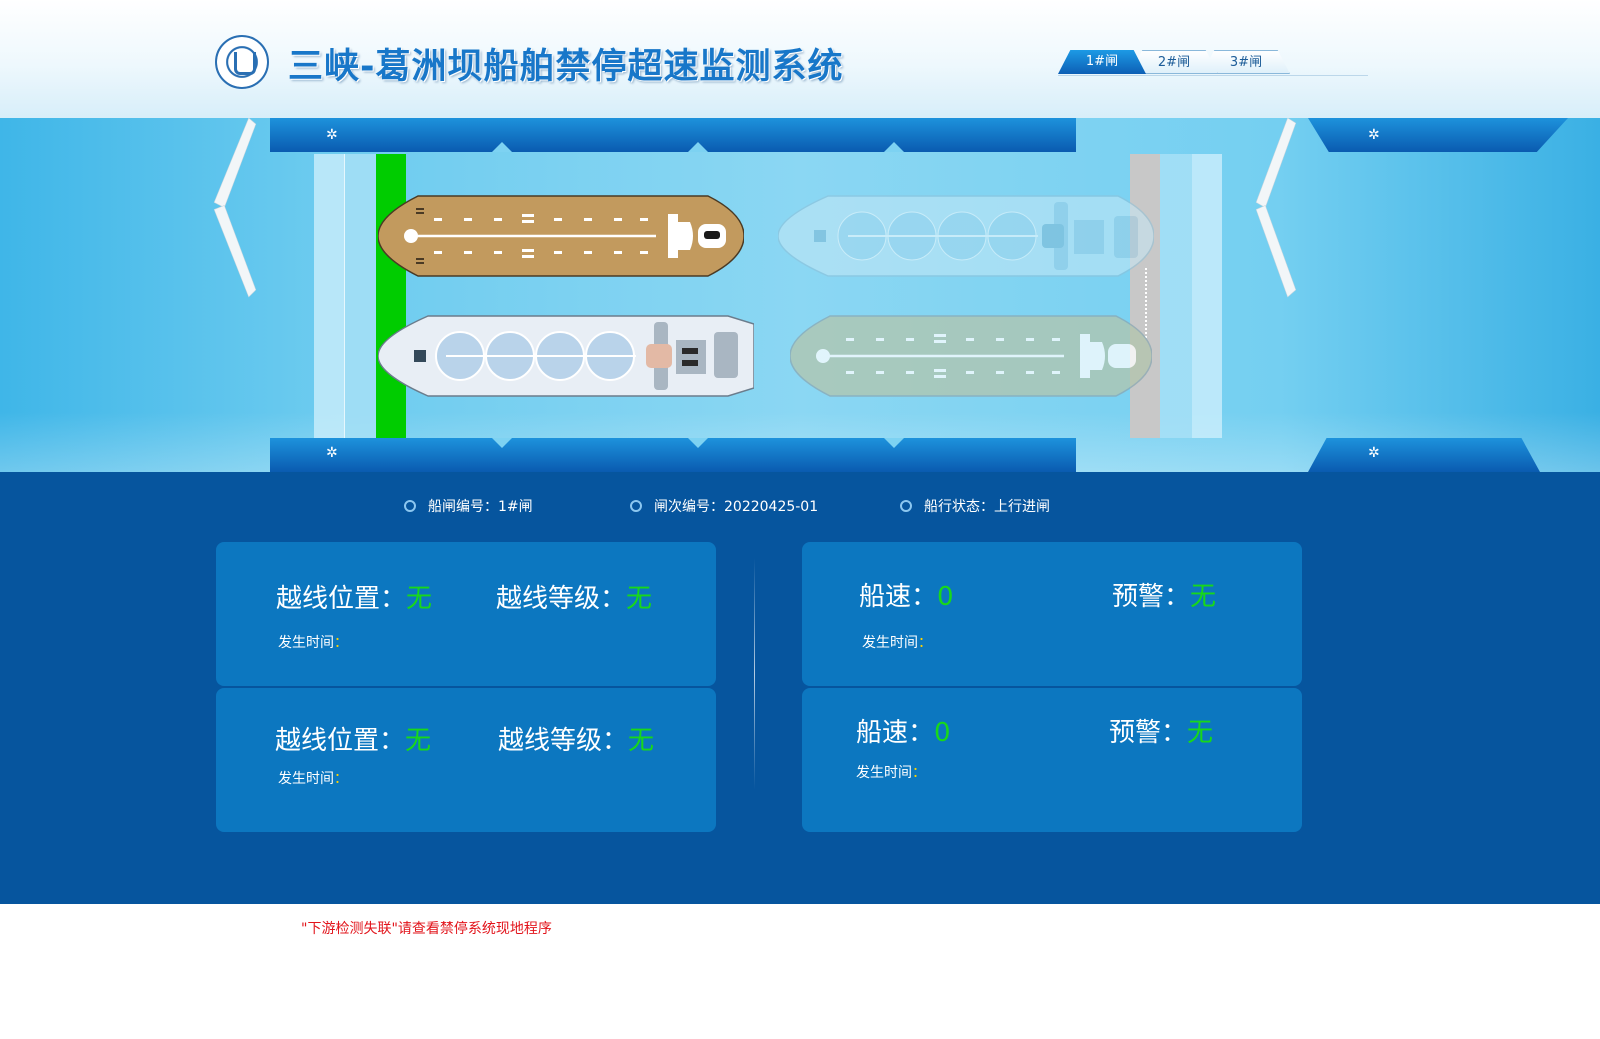 This screenshot has width=1600, height=1039. What do you see at coordinates (1213, 63) in the screenshot?
I see `lock-tabs: 1#闸 2#闸 3#闸` at bounding box center [1213, 63].